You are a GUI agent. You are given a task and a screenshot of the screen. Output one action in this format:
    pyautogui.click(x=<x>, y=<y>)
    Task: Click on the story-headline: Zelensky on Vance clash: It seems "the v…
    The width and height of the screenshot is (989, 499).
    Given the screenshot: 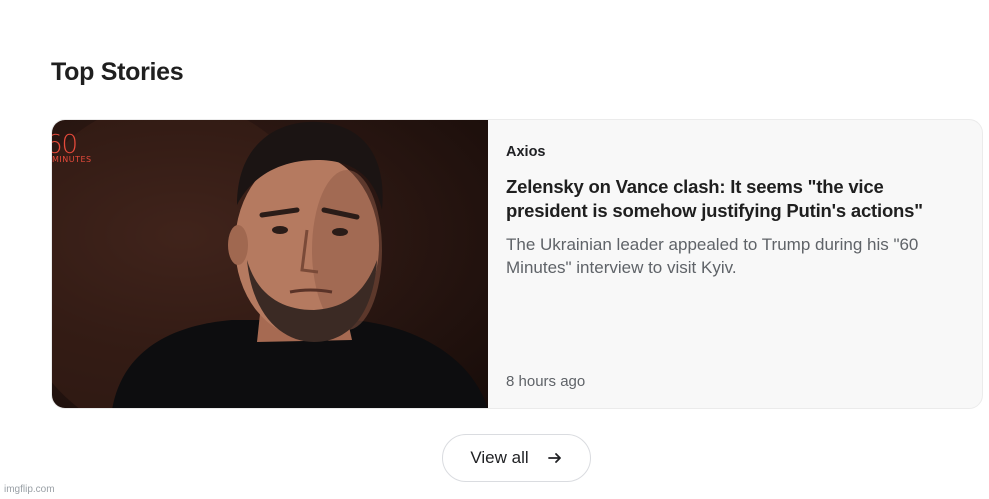 What is the action you would take?
    pyautogui.click(x=734, y=199)
    